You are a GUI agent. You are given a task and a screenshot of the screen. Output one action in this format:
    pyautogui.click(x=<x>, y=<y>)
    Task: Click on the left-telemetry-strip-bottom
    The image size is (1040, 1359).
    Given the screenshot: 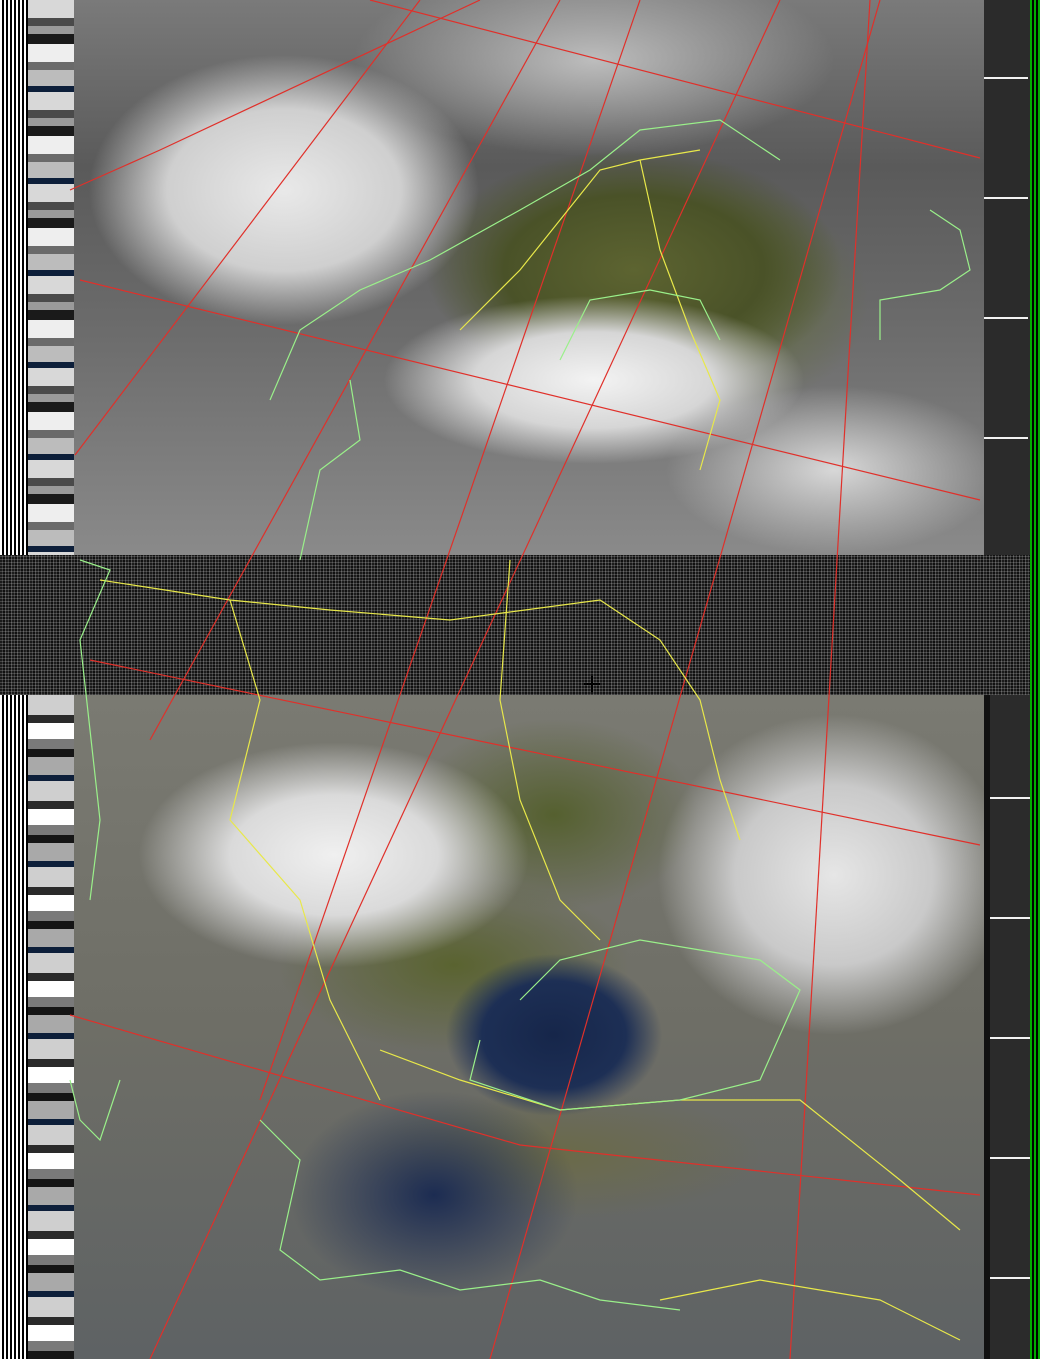 What is the action you would take?
    pyautogui.click(x=51, y=1027)
    